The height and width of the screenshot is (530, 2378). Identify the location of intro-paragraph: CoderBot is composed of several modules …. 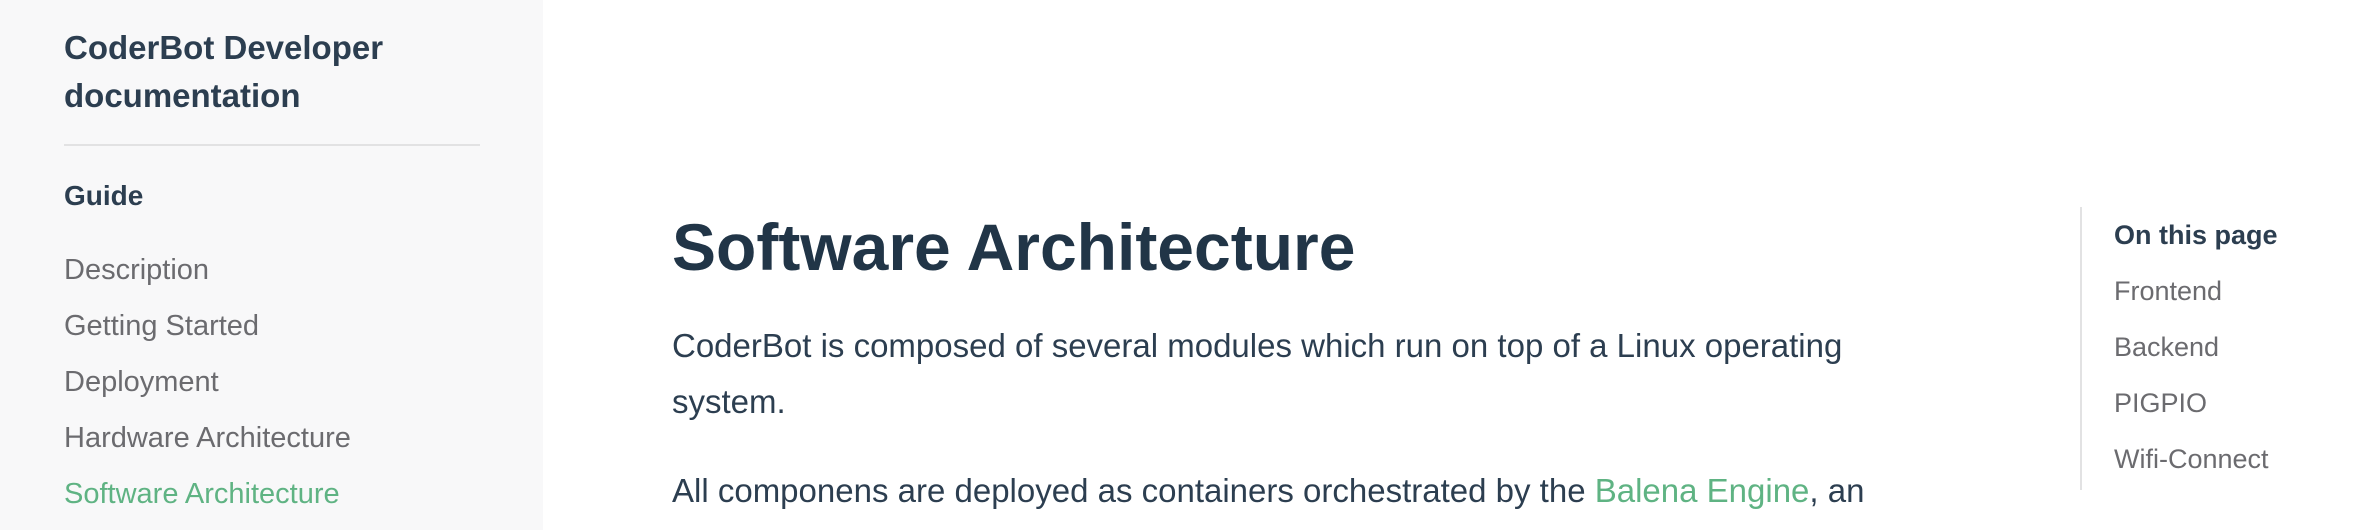
(1257, 373).